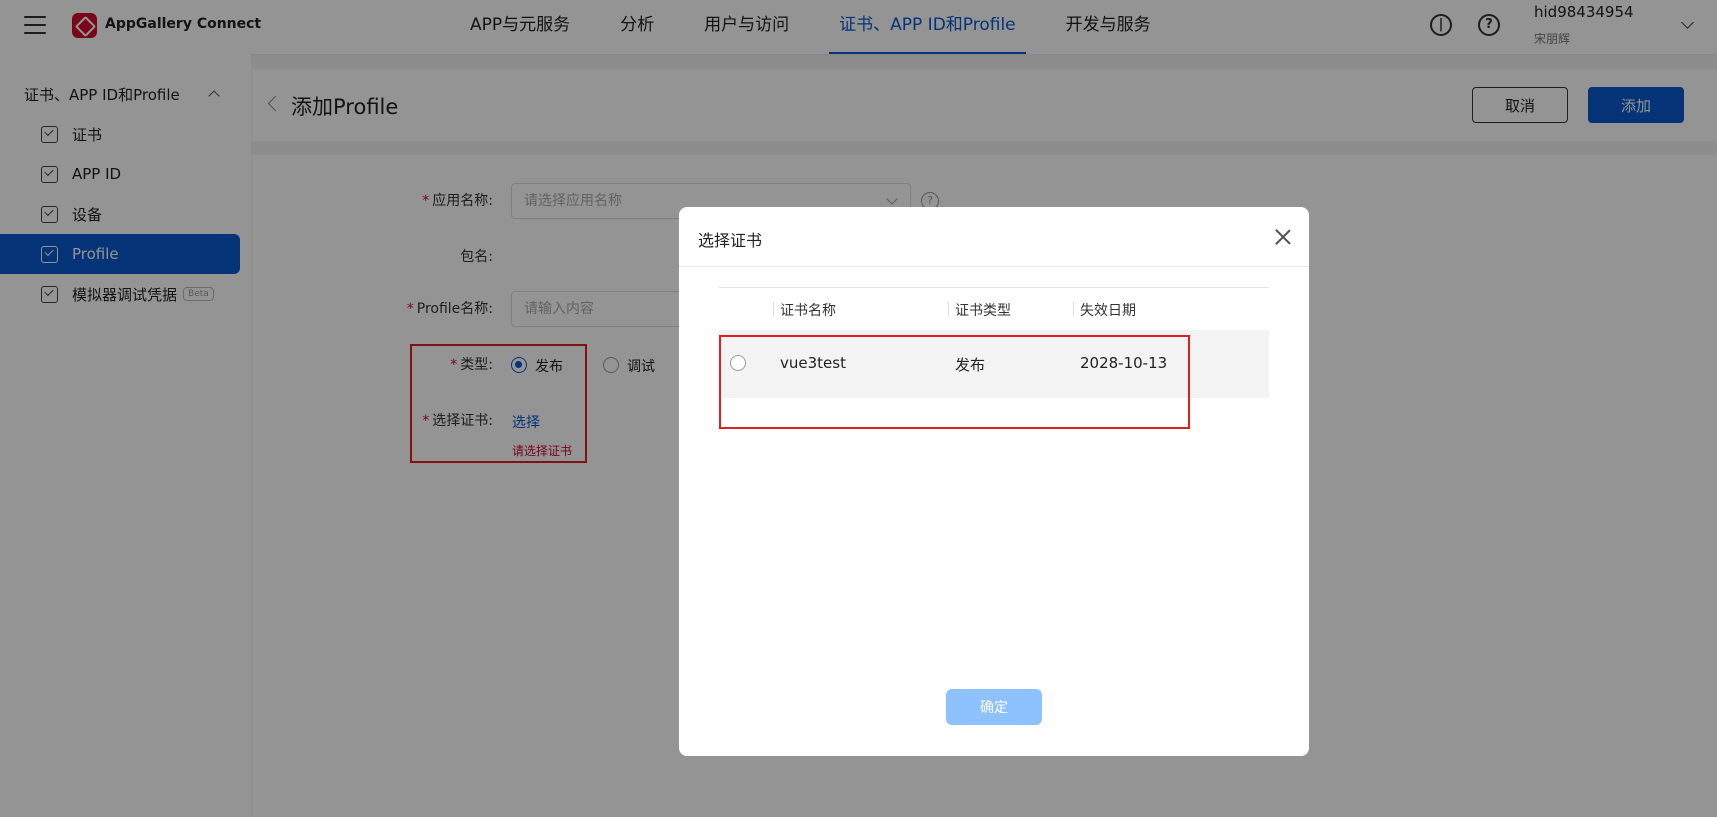 The width and height of the screenshot is (1717, 817). Describe the element at coordinates (730, 240) in the screenshot. I see `dialog-title: 选择证书` at that location.